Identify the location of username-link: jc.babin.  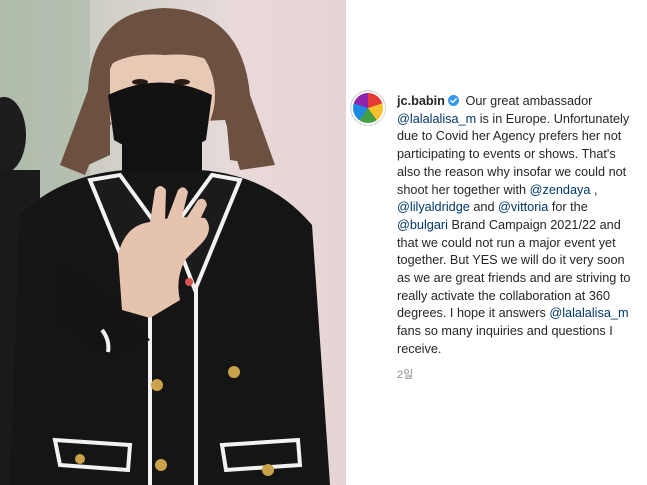
(421, 101).